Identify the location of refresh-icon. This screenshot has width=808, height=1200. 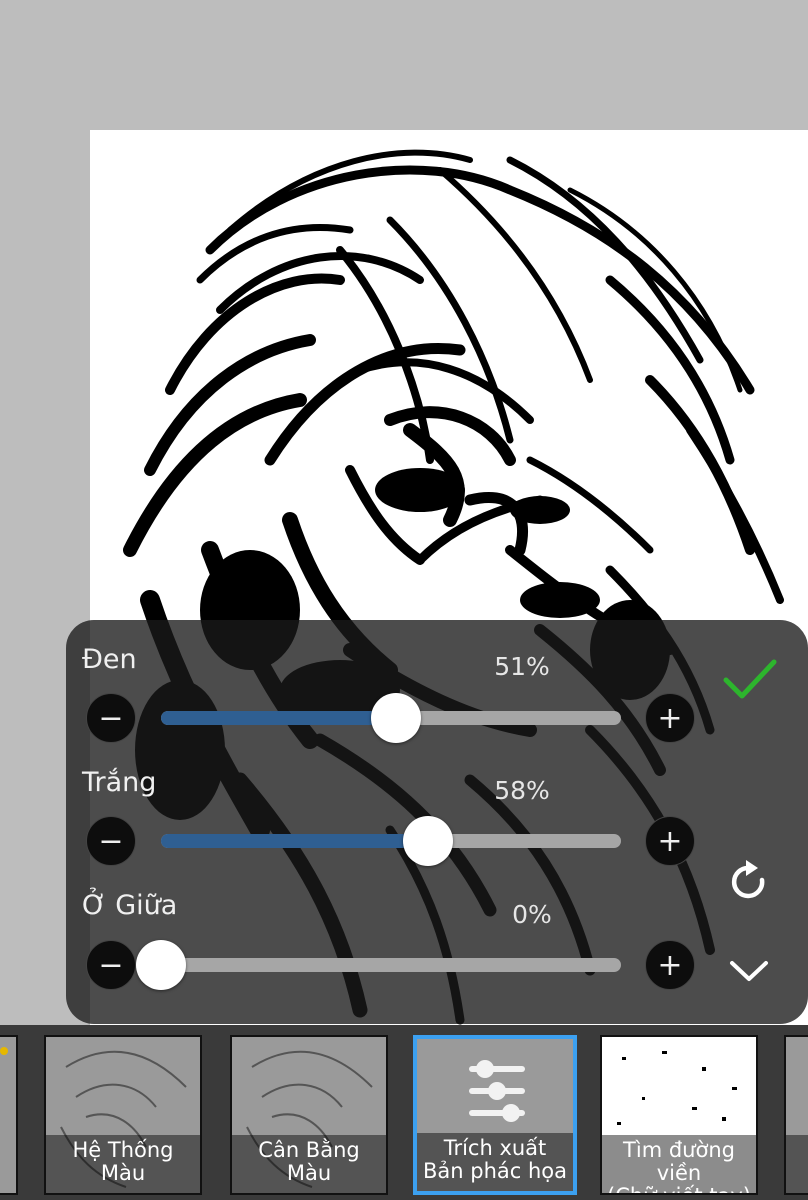
(749, 883).